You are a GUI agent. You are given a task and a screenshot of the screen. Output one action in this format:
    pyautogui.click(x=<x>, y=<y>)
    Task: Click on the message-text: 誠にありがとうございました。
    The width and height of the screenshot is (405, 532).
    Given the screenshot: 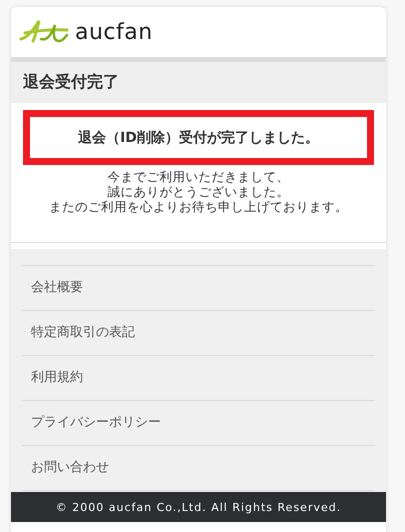 What is the action you would take?
    pyautogui.click(x=199, y=191)
    